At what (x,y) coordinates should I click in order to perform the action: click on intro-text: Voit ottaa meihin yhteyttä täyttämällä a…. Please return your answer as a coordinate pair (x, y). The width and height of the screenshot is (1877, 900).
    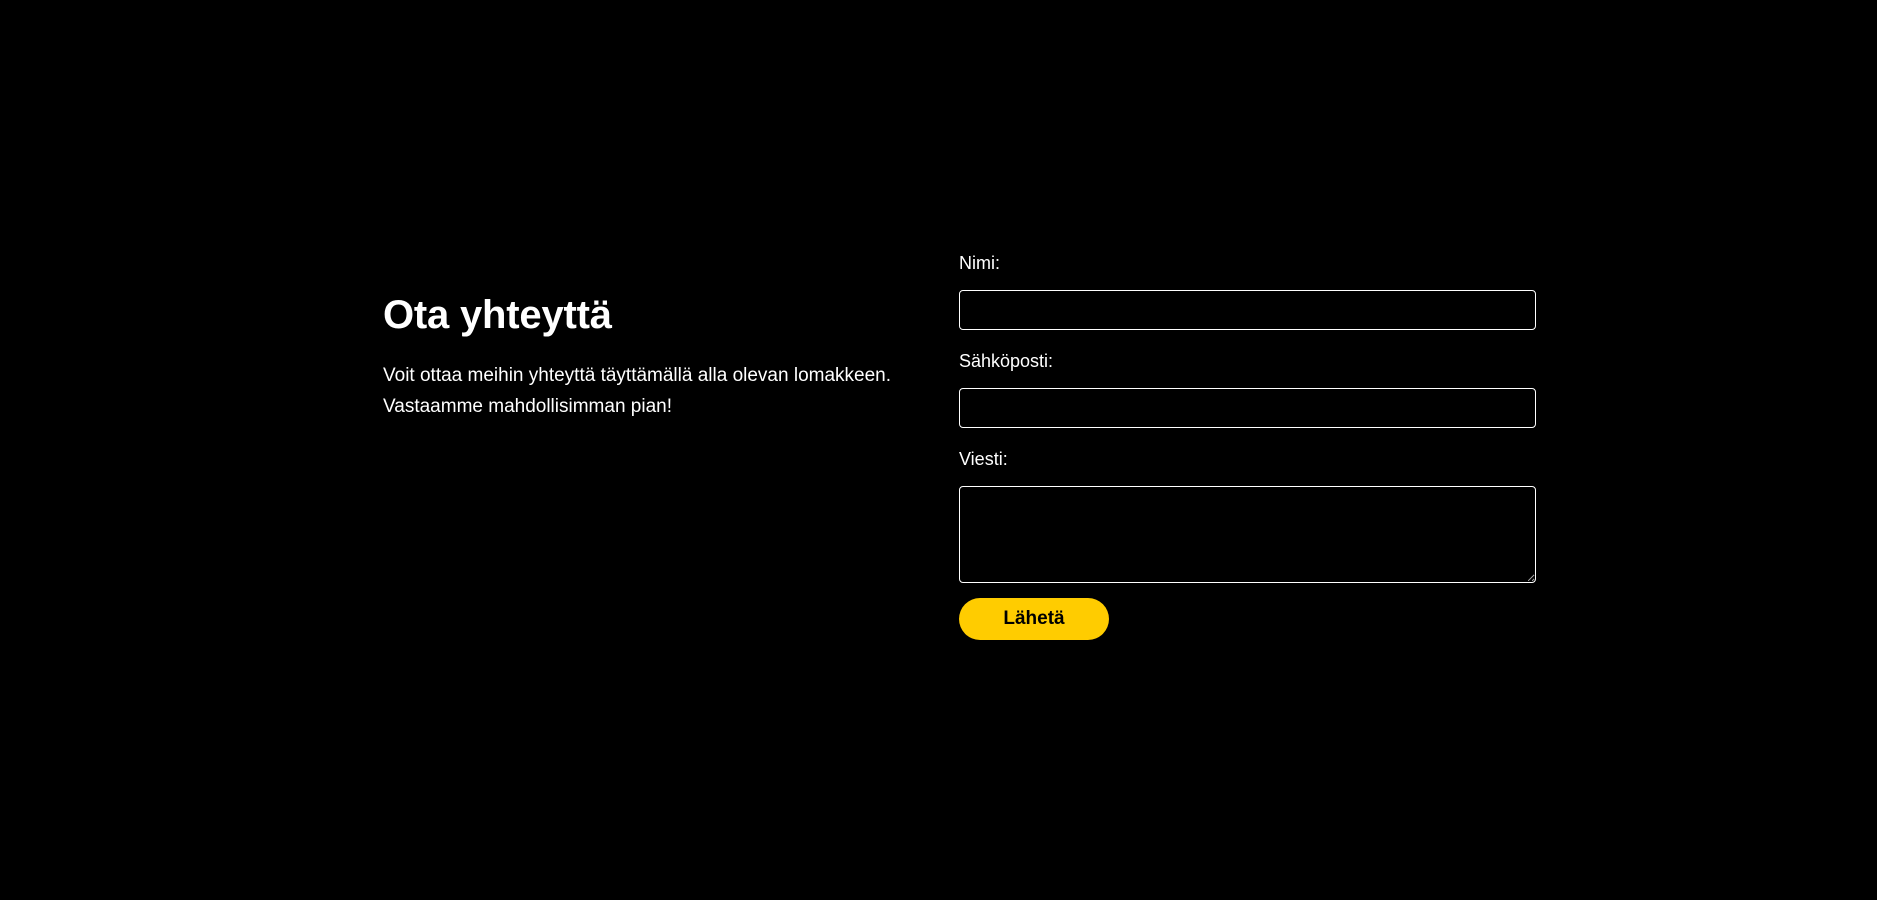
    Looking at the image, I should click on (663, 391).